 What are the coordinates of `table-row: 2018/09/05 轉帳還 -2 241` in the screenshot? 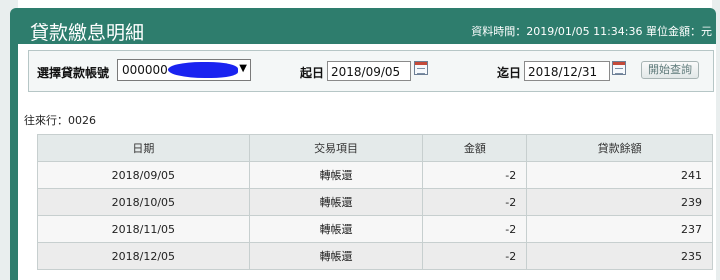 It's located at (375, 175).